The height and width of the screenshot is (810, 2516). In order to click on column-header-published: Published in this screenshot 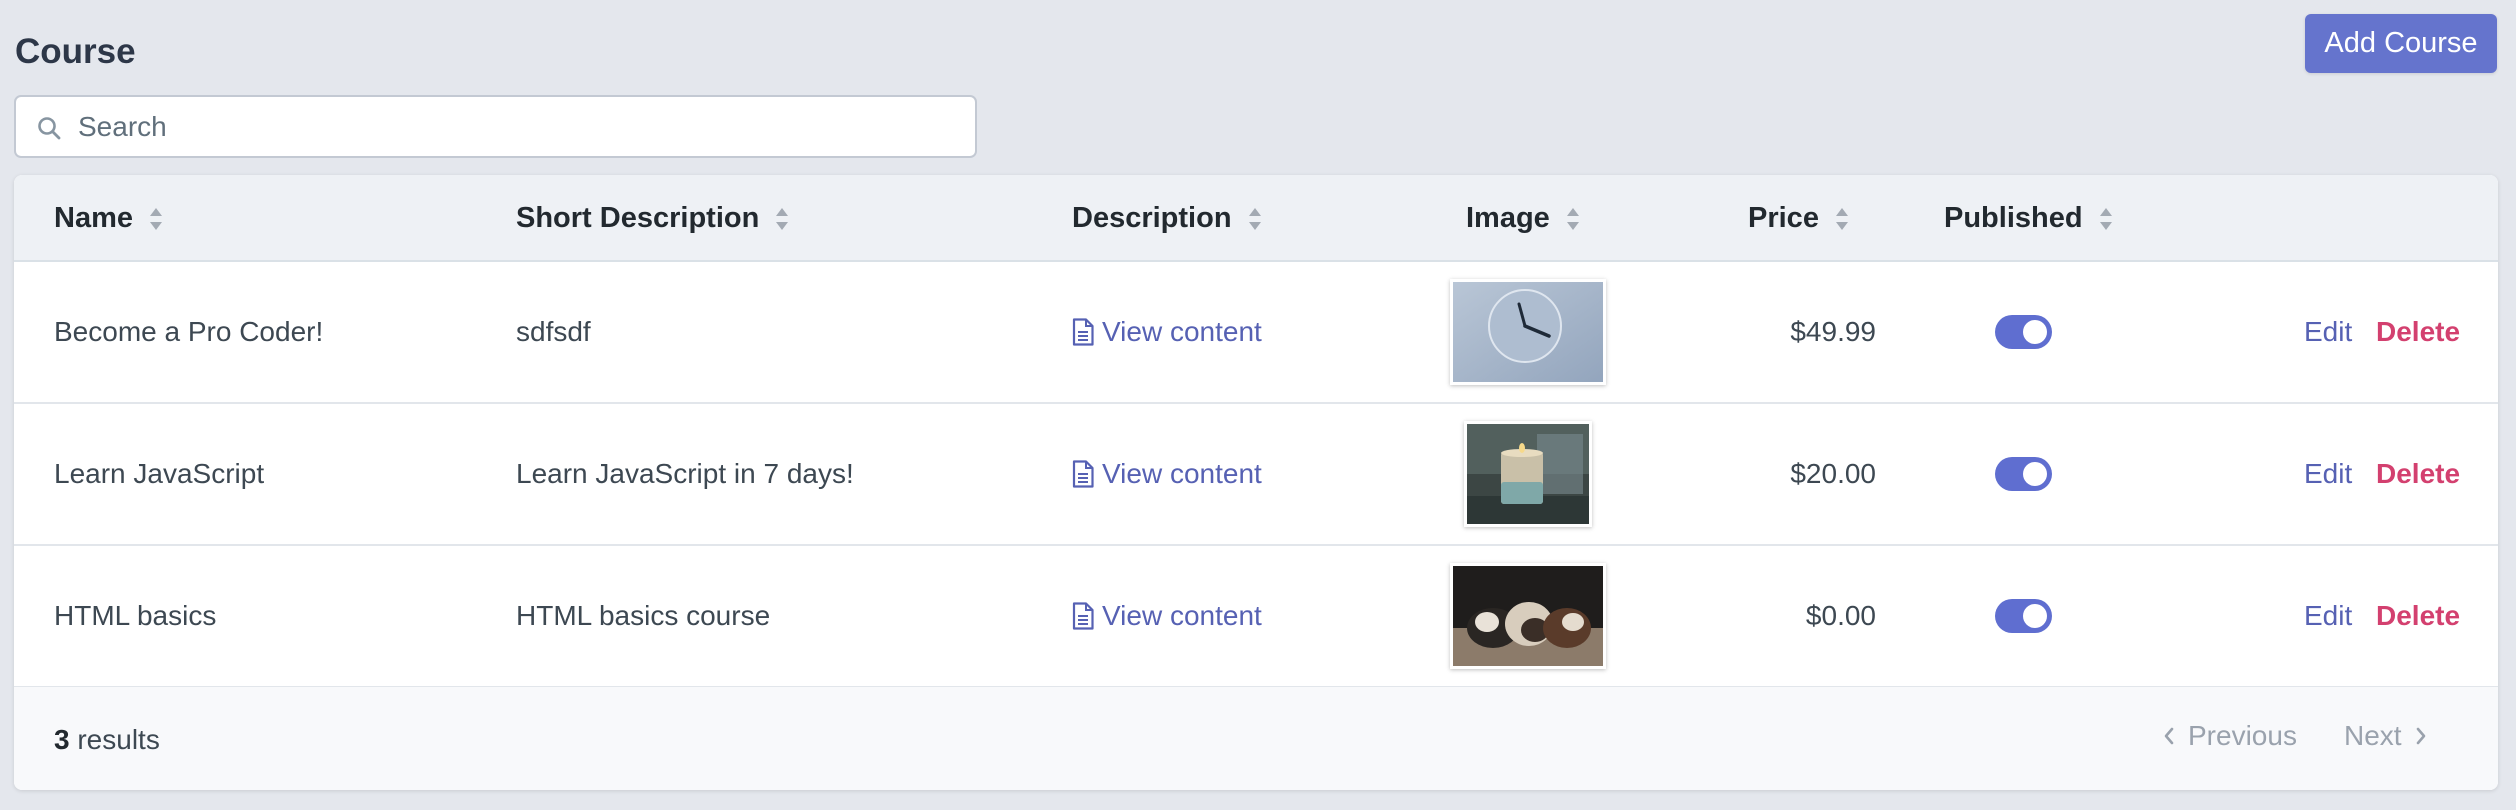, I will do `click(2028, 218)`.